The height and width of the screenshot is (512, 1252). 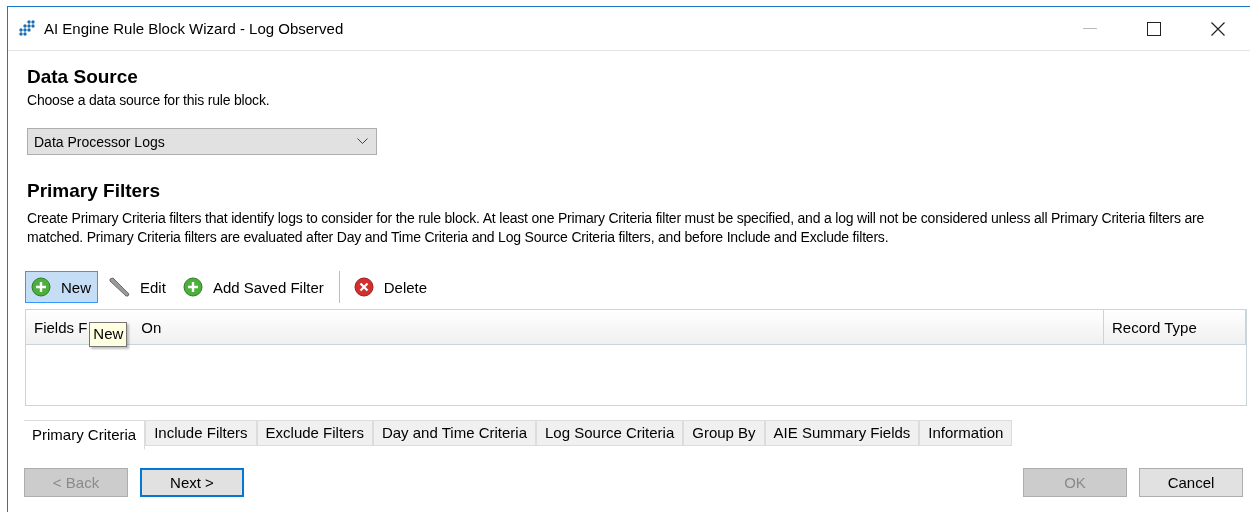 I want to click on tooltip: New, so click(x=108, y=334).